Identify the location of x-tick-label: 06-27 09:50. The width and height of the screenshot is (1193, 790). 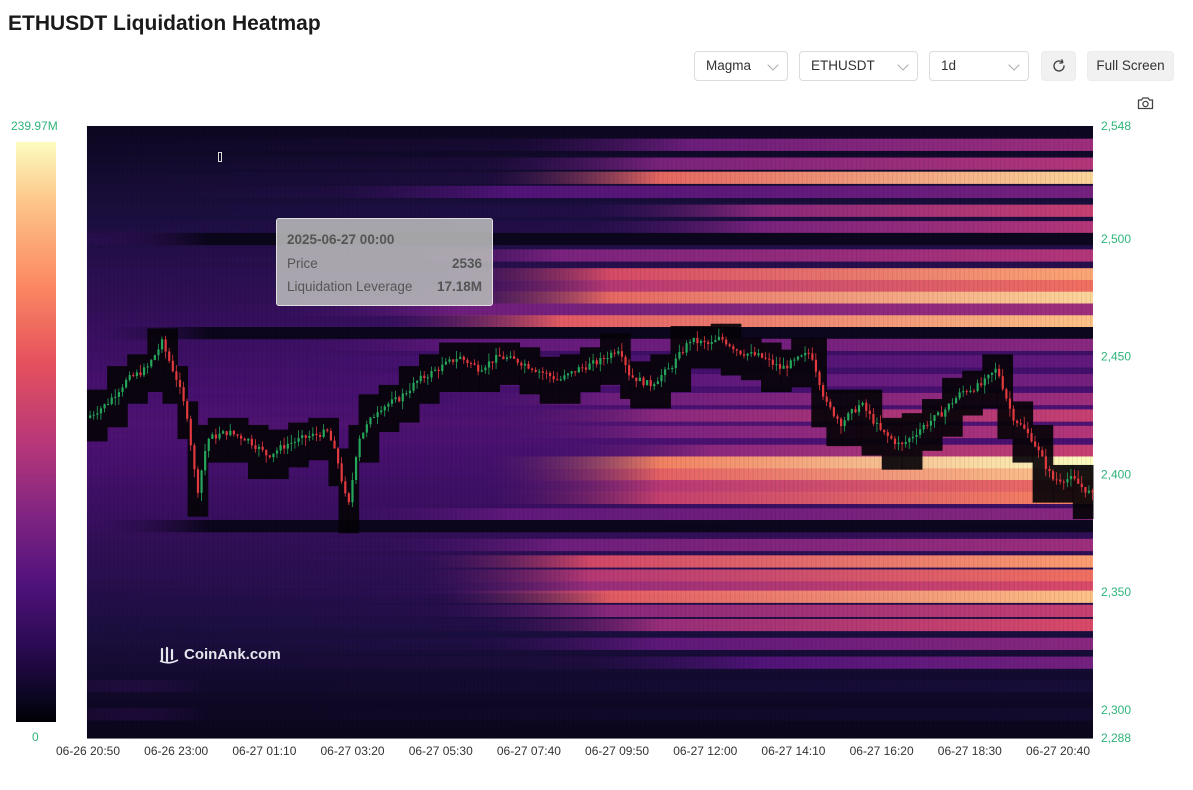
(617, 751).